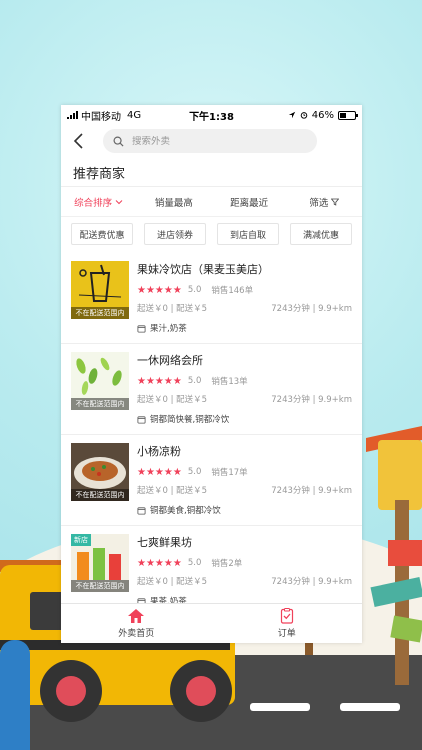 The height and width of the screenshot is (750, 422). Describe the element at coordinates (81, 540) in the screenshot. I see `new-shop-badge: 新店` at that location.